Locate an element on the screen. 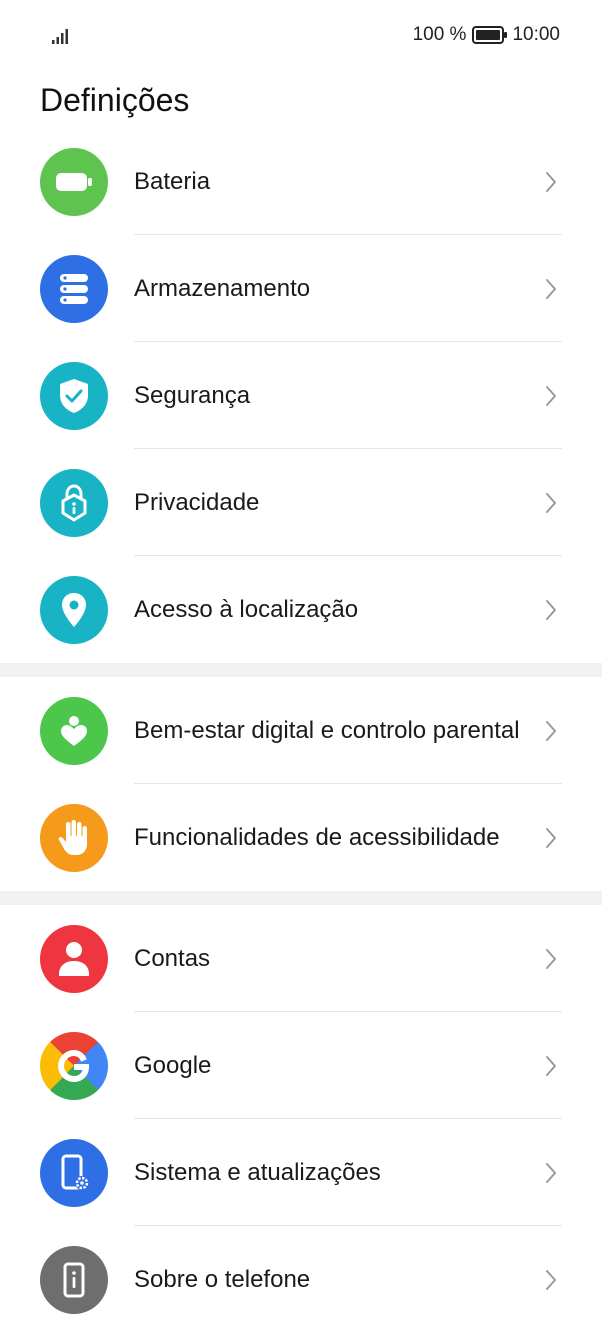  settings-item-label: Funcionalidades de acessibilidade is located at coordinates (317, 837).